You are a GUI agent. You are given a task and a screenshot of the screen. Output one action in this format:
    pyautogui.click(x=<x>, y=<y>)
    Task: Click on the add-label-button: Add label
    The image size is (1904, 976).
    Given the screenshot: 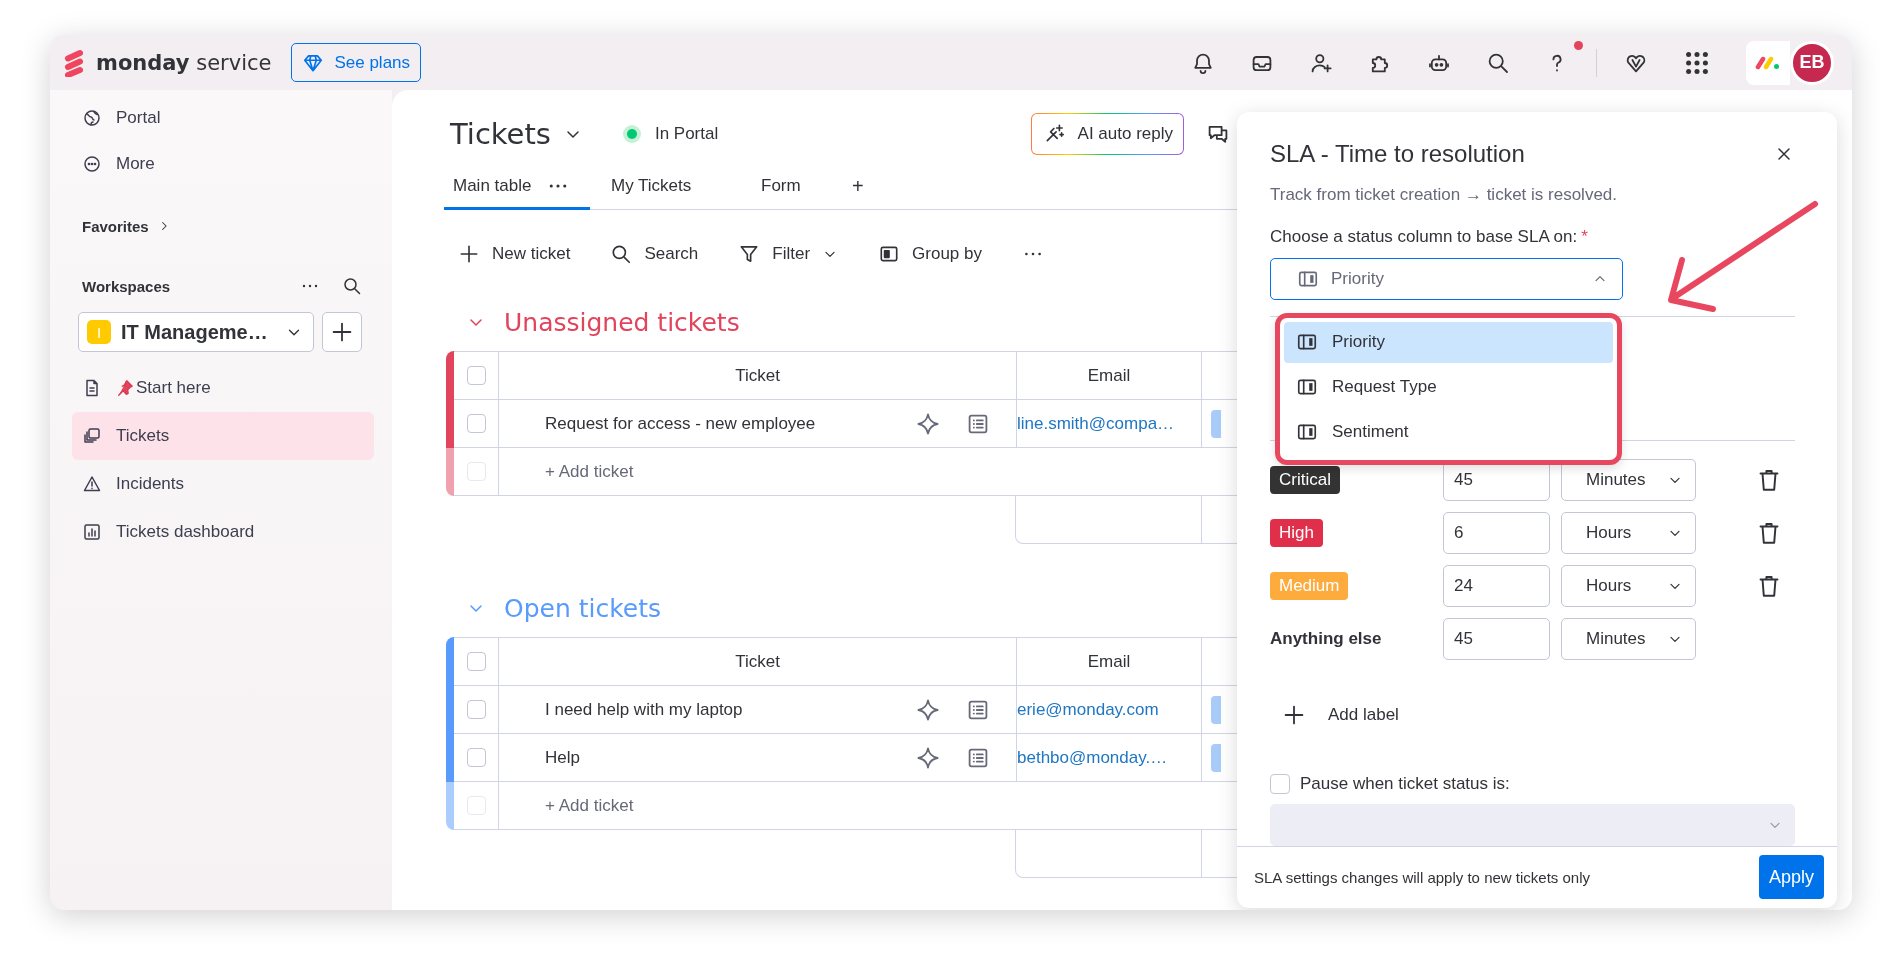 What is the action you would take?
    pyautogui.click(x=1337, y=715)
    